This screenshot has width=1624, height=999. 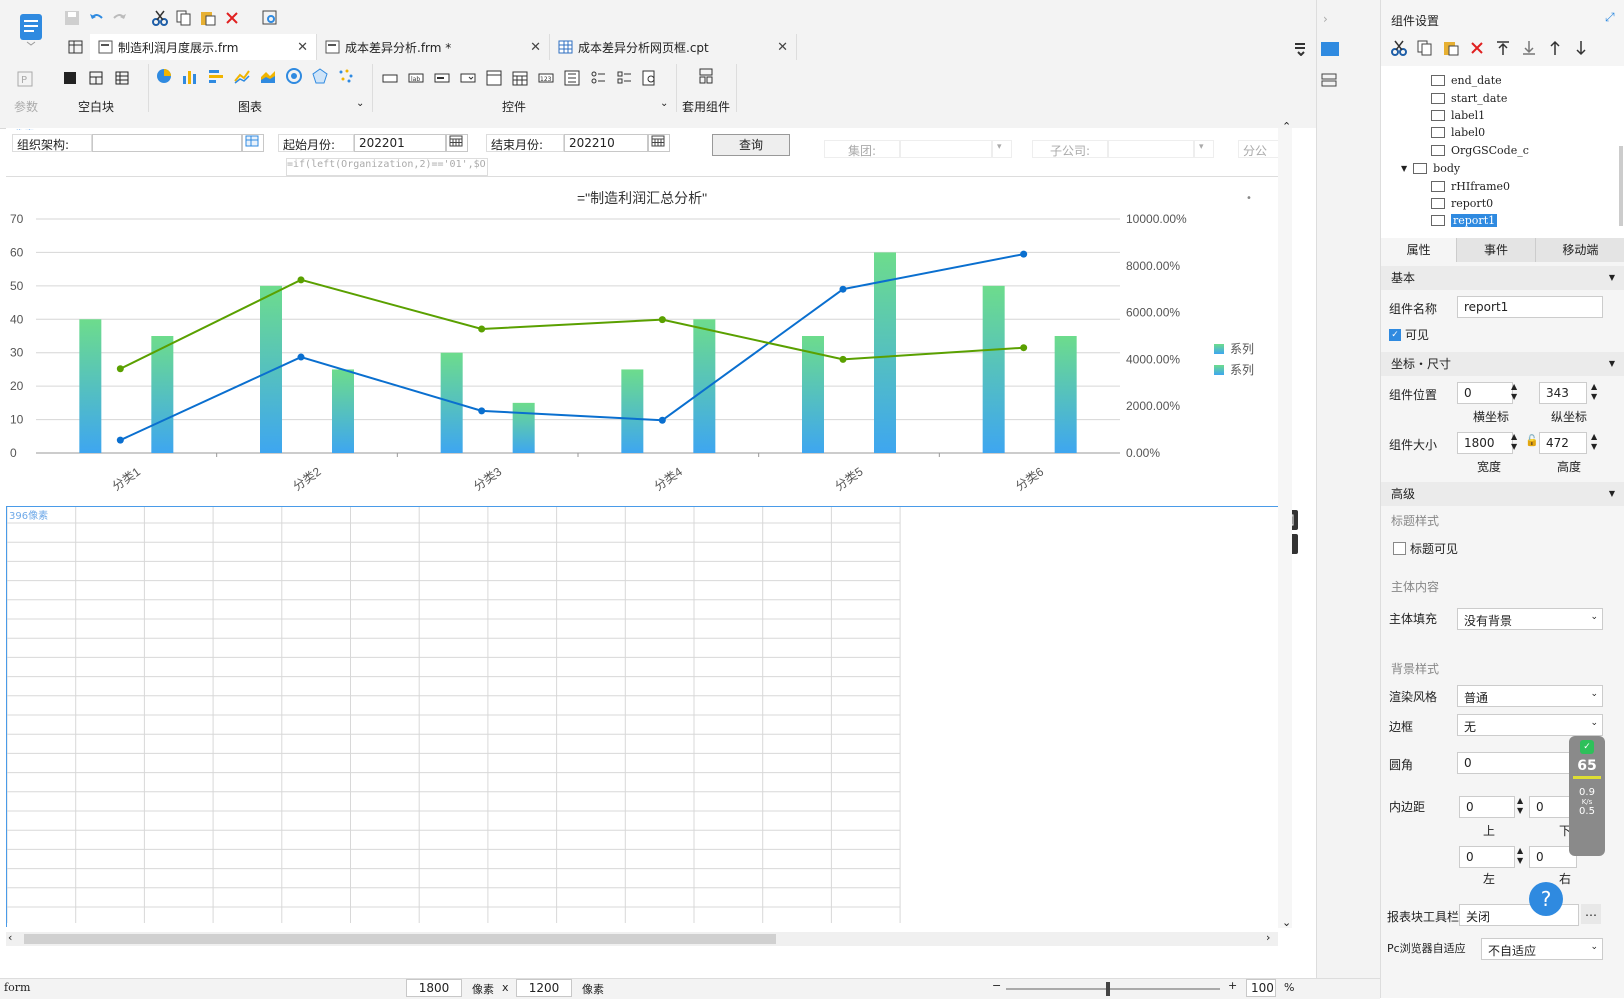 What do you see at coordinates (1563, 443) in the screenshot?
I see `height-input: 472` at bounding box center [1563, 443].